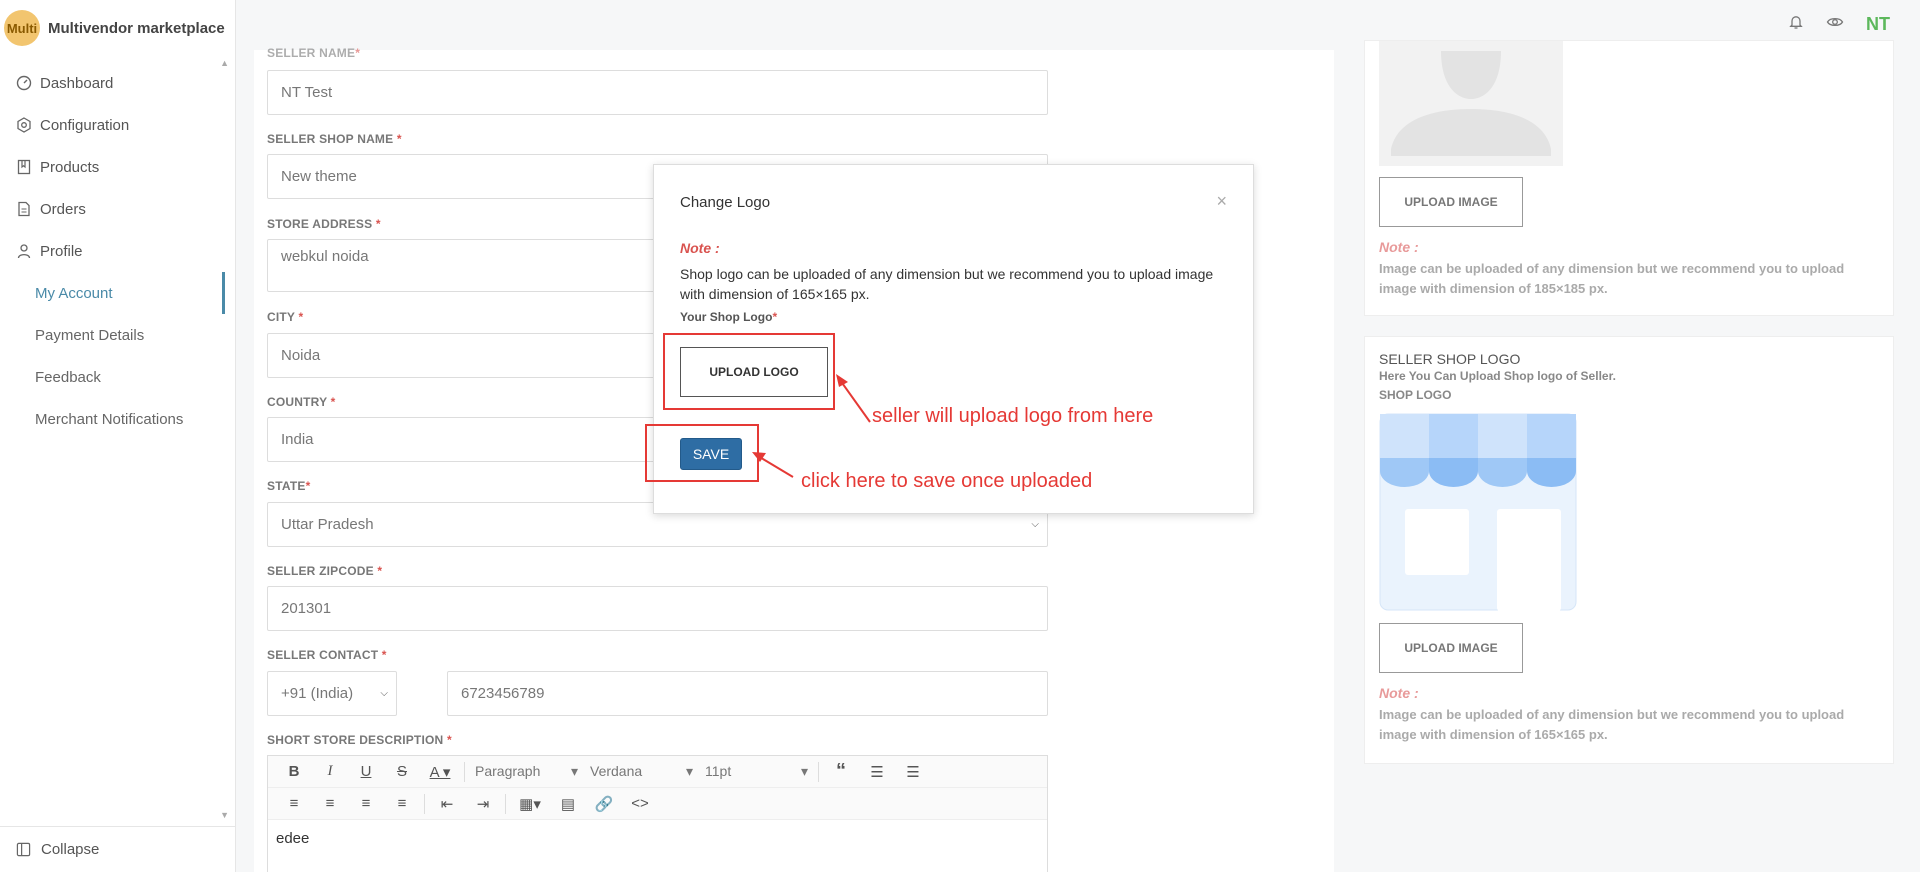  What do you see at coordinates (334, 139) in the screenshot?
I see `shop-name-label: SELLER SHOP NAME *` at bounding box center [334, 139].